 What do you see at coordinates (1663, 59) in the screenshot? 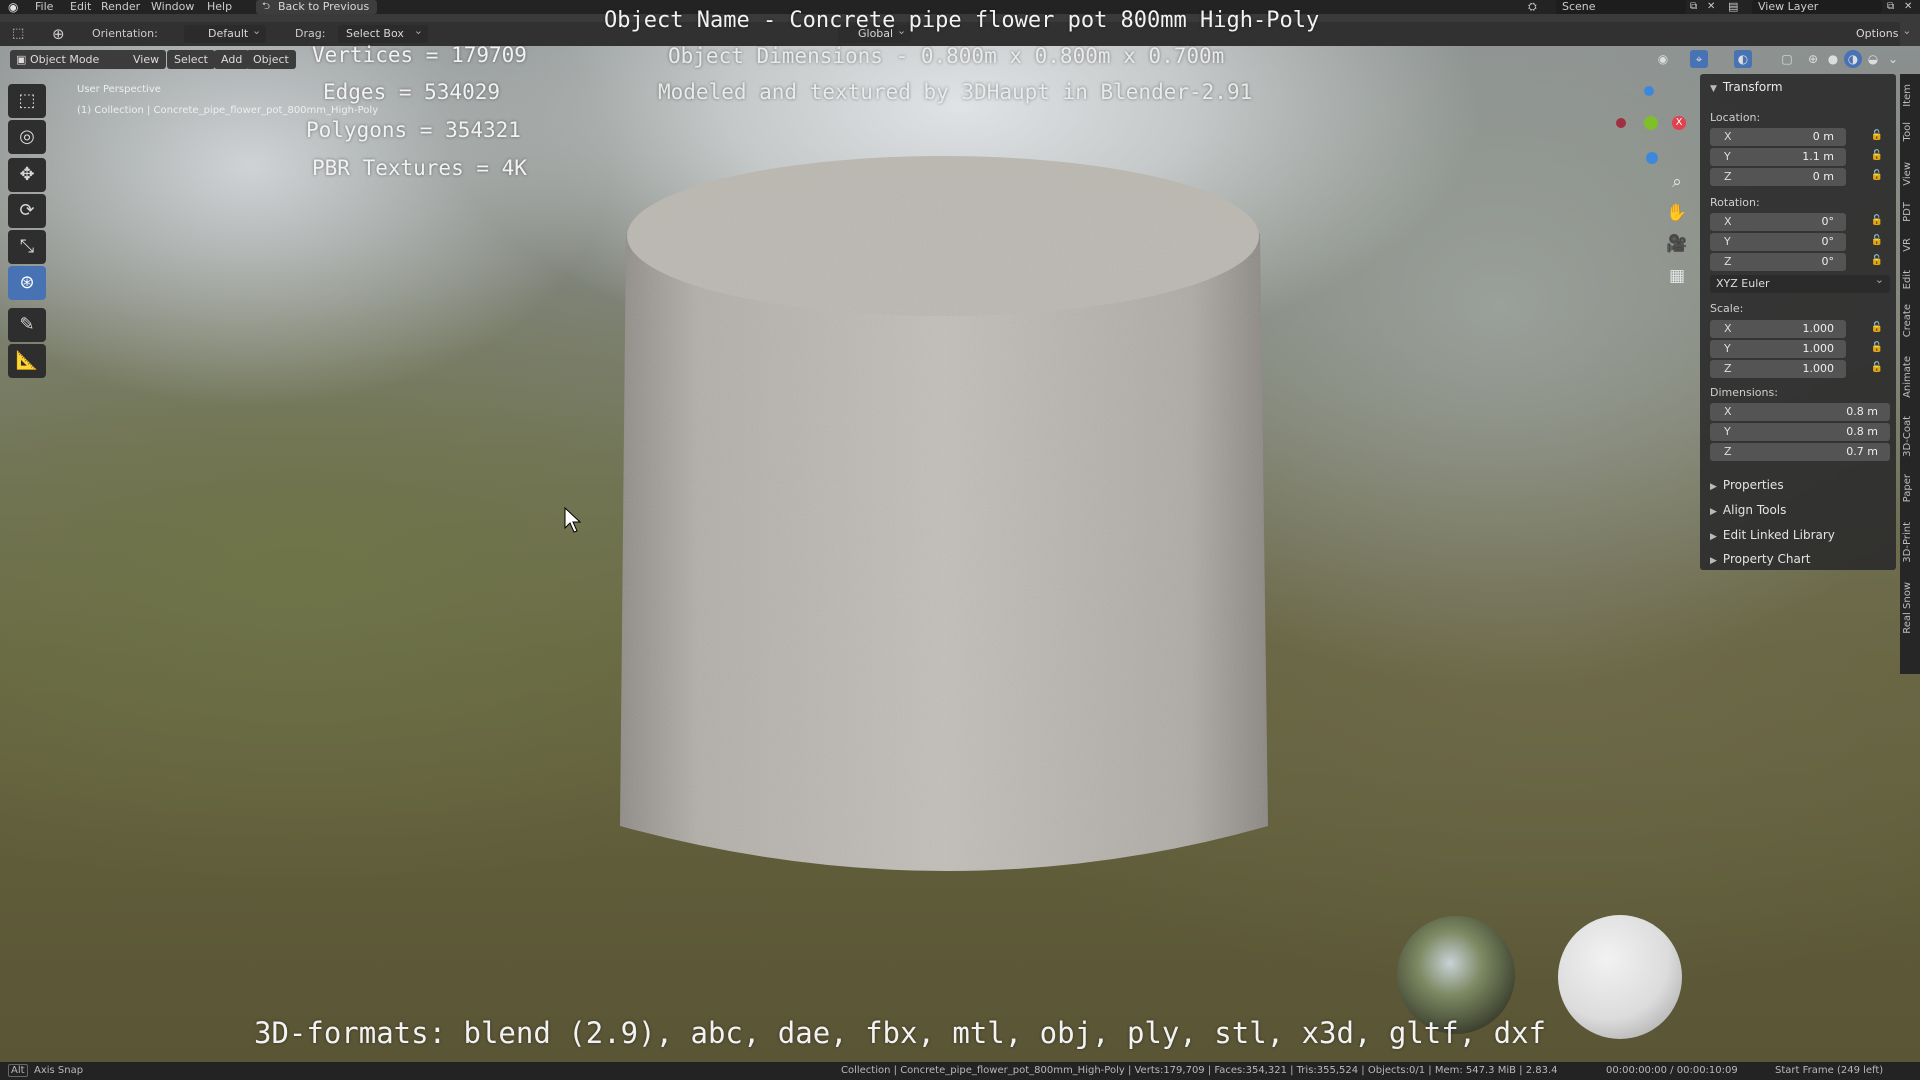
I see `visibility-icon: ◉` at bounding box center [1663, 59].